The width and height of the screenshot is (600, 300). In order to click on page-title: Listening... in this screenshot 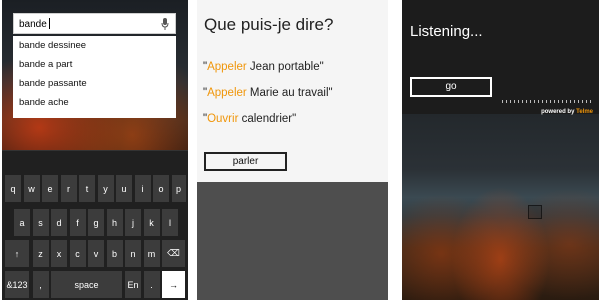, I will do `click(446, 31)`.